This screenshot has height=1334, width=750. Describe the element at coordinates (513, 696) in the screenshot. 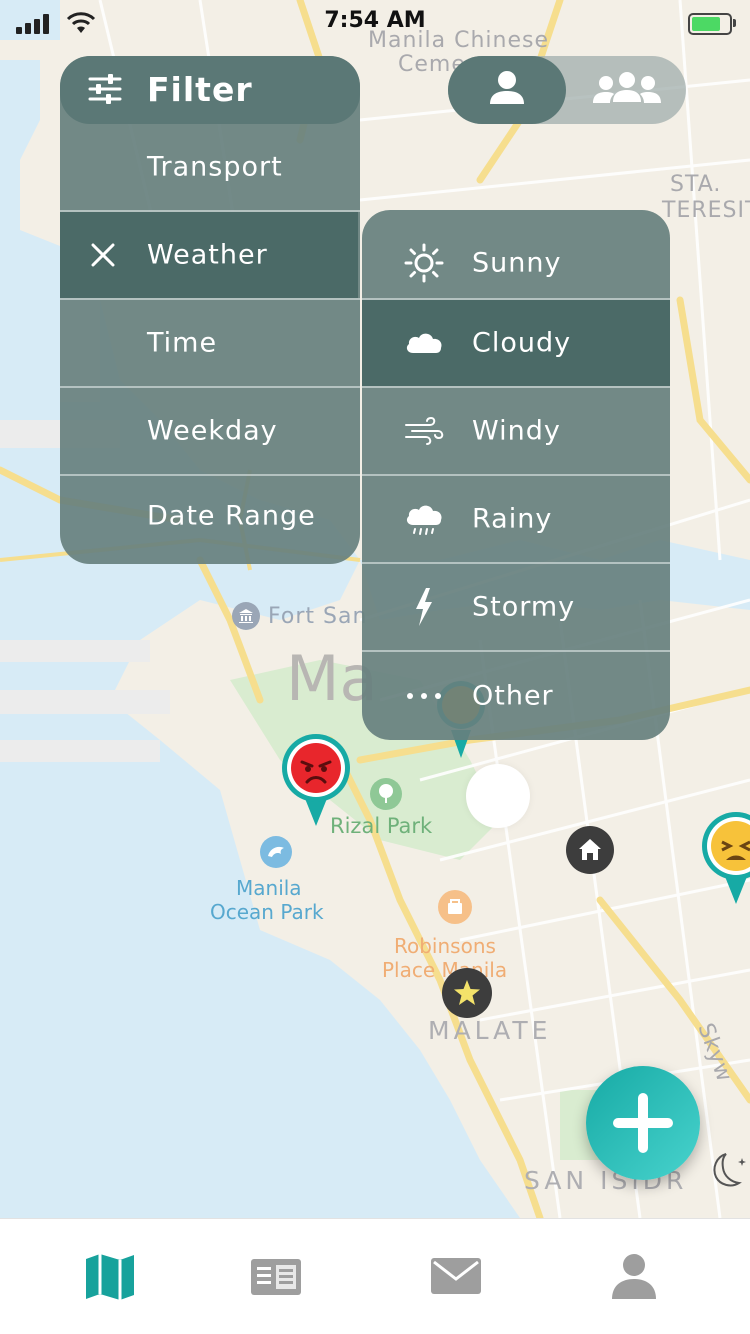

I see `weather-option-label: Other` at that location.